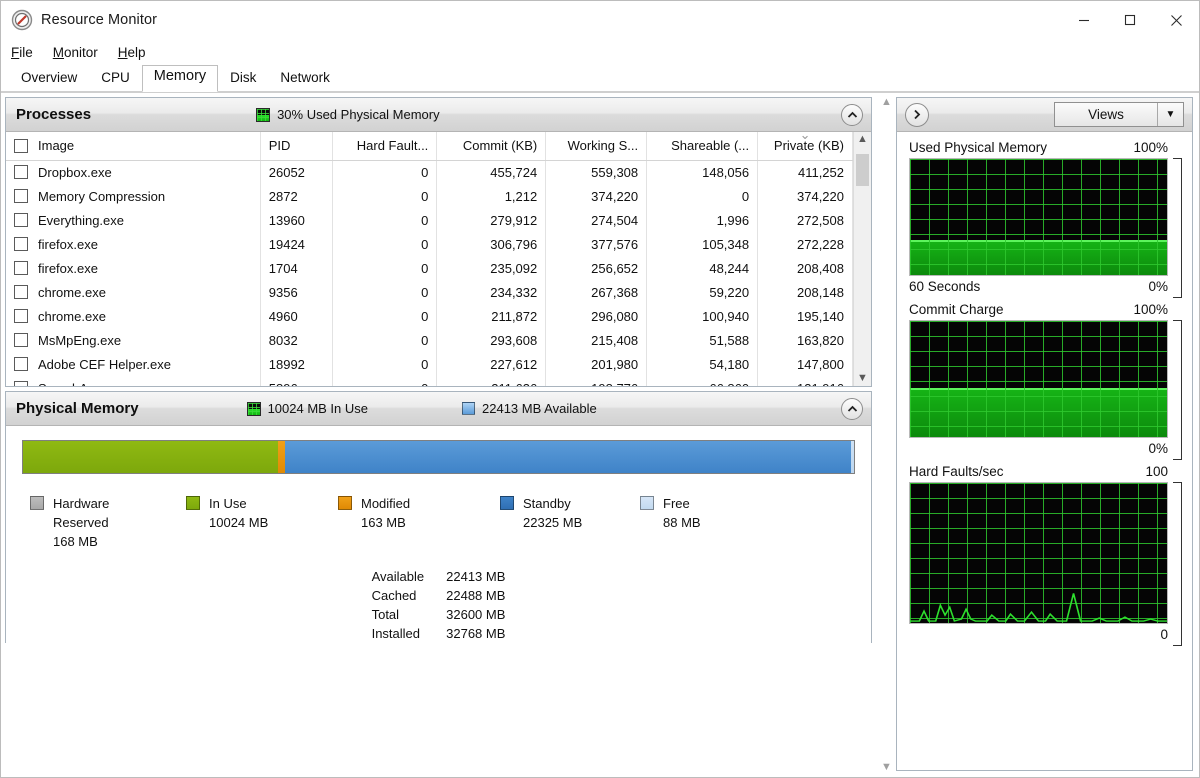 This screenshot has height=778, width=1200. I want to click on tab-disk: Disk, so click(243, 78).